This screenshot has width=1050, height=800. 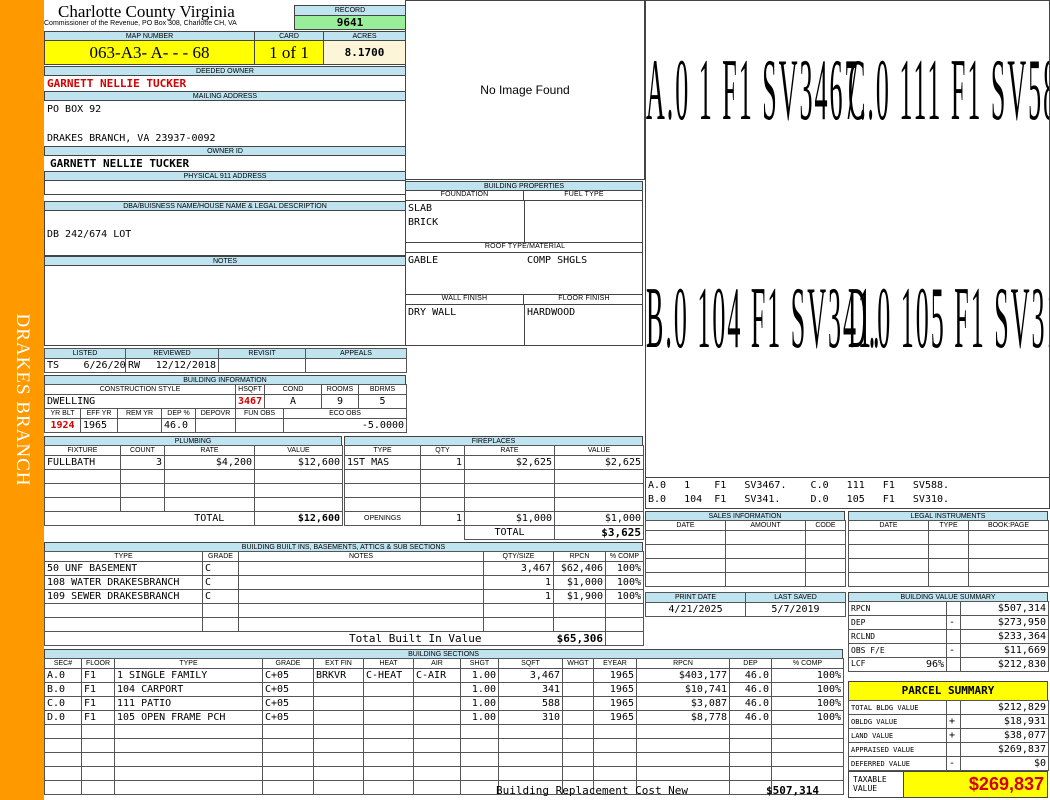 What do you see at coordinates (420, 208) in the screenshot?
I see `foundation-1: SLAB` at bounding box center [420, 208].